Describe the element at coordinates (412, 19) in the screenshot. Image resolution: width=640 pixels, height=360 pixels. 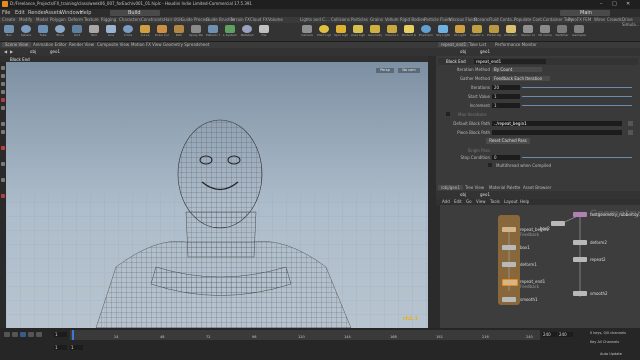
I see `shelf-tab-rigid-bodies: Rigid Bodies` at that location.